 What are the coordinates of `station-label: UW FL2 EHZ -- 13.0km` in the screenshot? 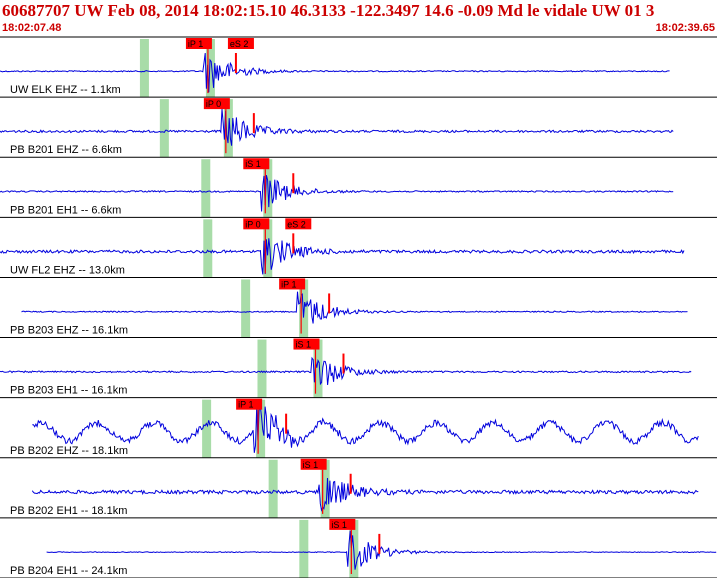 It's located at (67, 270).